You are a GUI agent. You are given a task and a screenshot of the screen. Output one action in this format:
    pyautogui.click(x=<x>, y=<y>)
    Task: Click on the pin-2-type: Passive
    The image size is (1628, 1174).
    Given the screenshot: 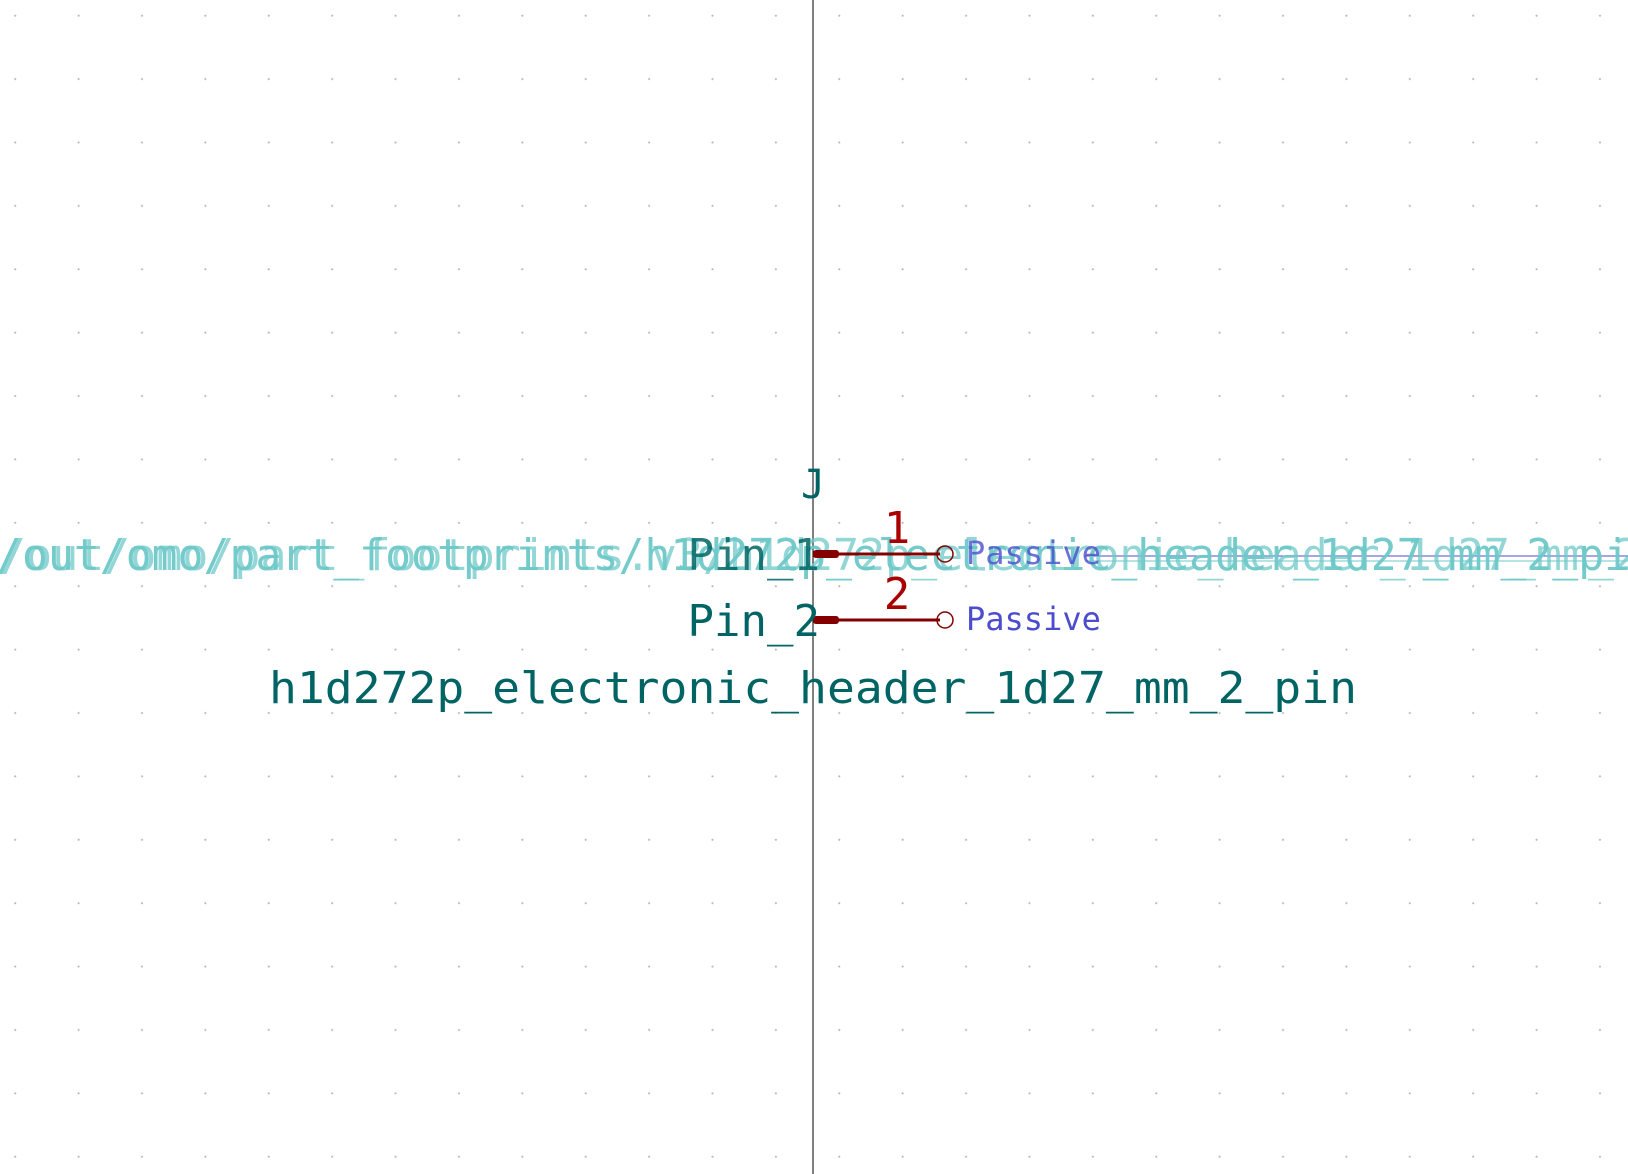 What is the action you would take?
    pyautogui.click(x=1033, y=619)
    